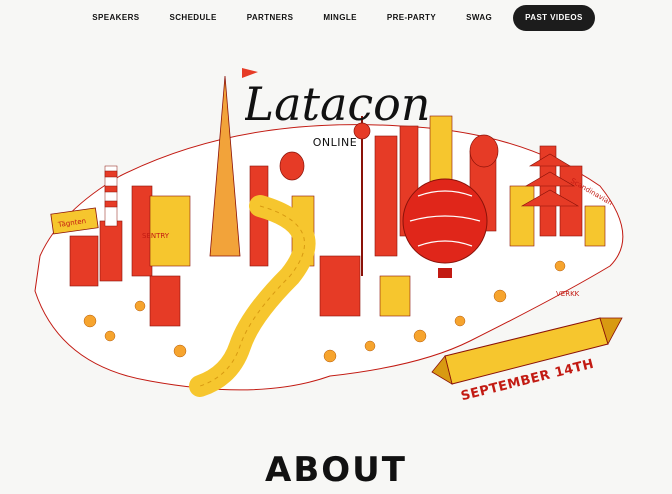 Image resolution: width=672 pixels, height=494 pixels. I want to click on nav-partners: PARTNERS, so click(270, 18).